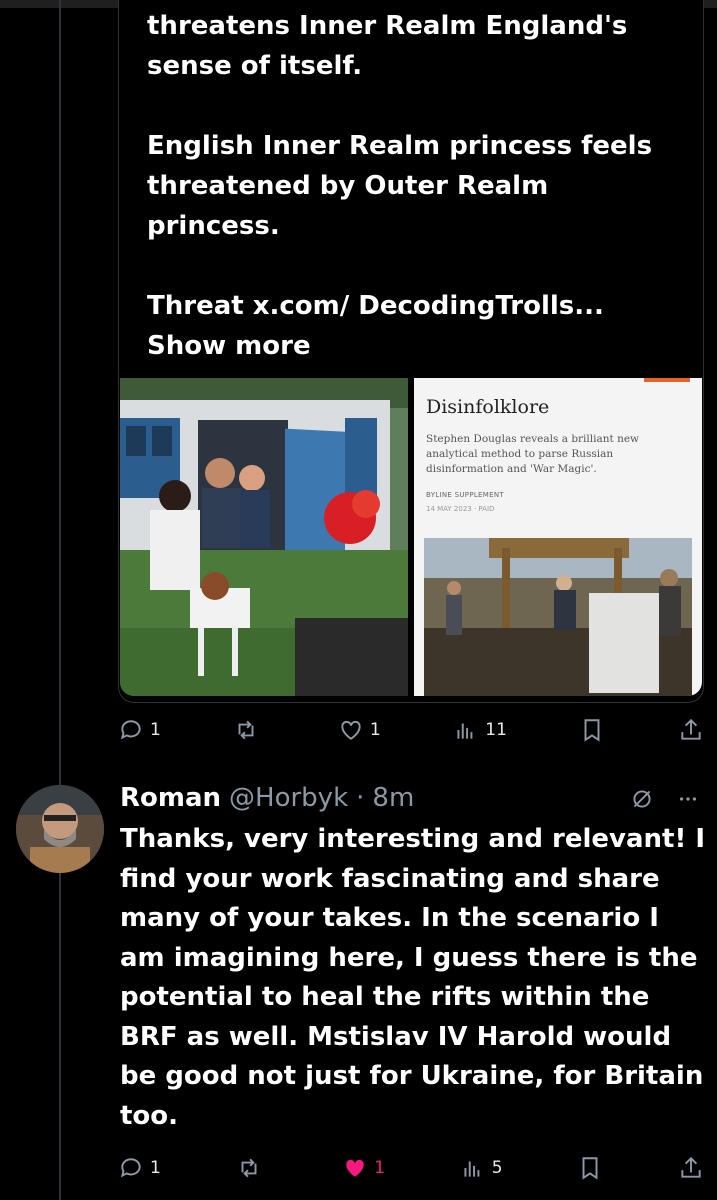 This screenshot has height=1200, width=717. Describe the element at coordinates (481, 1168) in the screenshot. I see `views-button: 5` at that location.